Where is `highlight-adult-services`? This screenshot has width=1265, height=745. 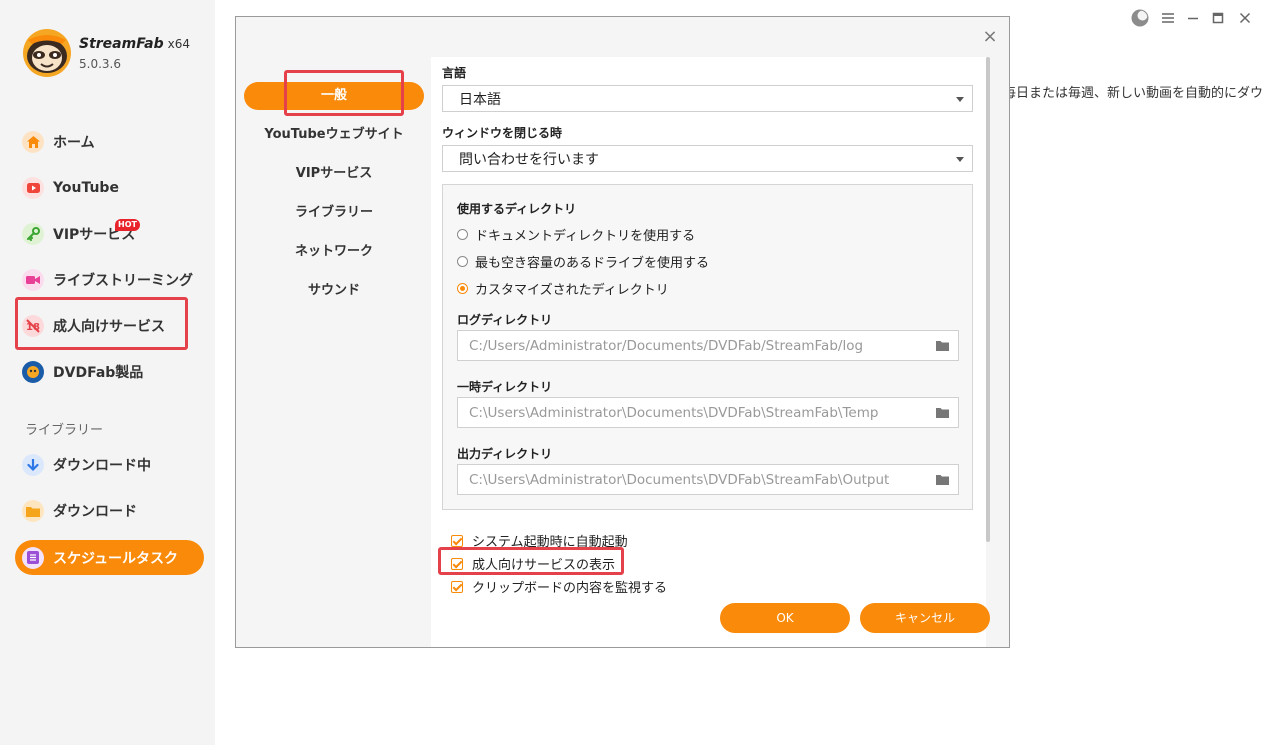
highlight-adult-services is located at coordinates (101, 323).